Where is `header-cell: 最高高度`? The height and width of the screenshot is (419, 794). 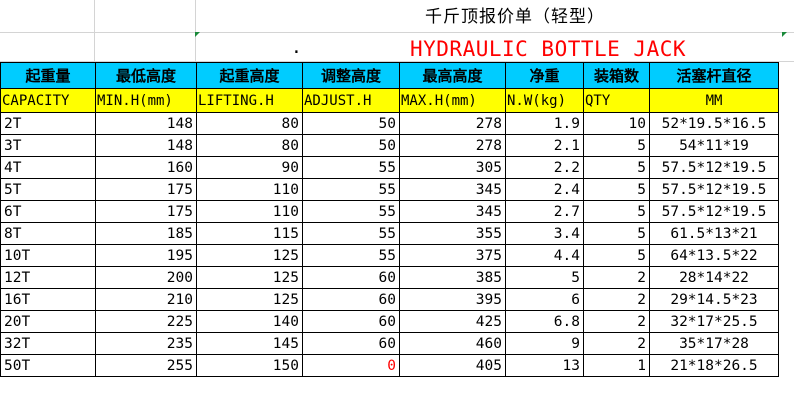
header-cell: 最高高度 is located at coordinates (452, 75).